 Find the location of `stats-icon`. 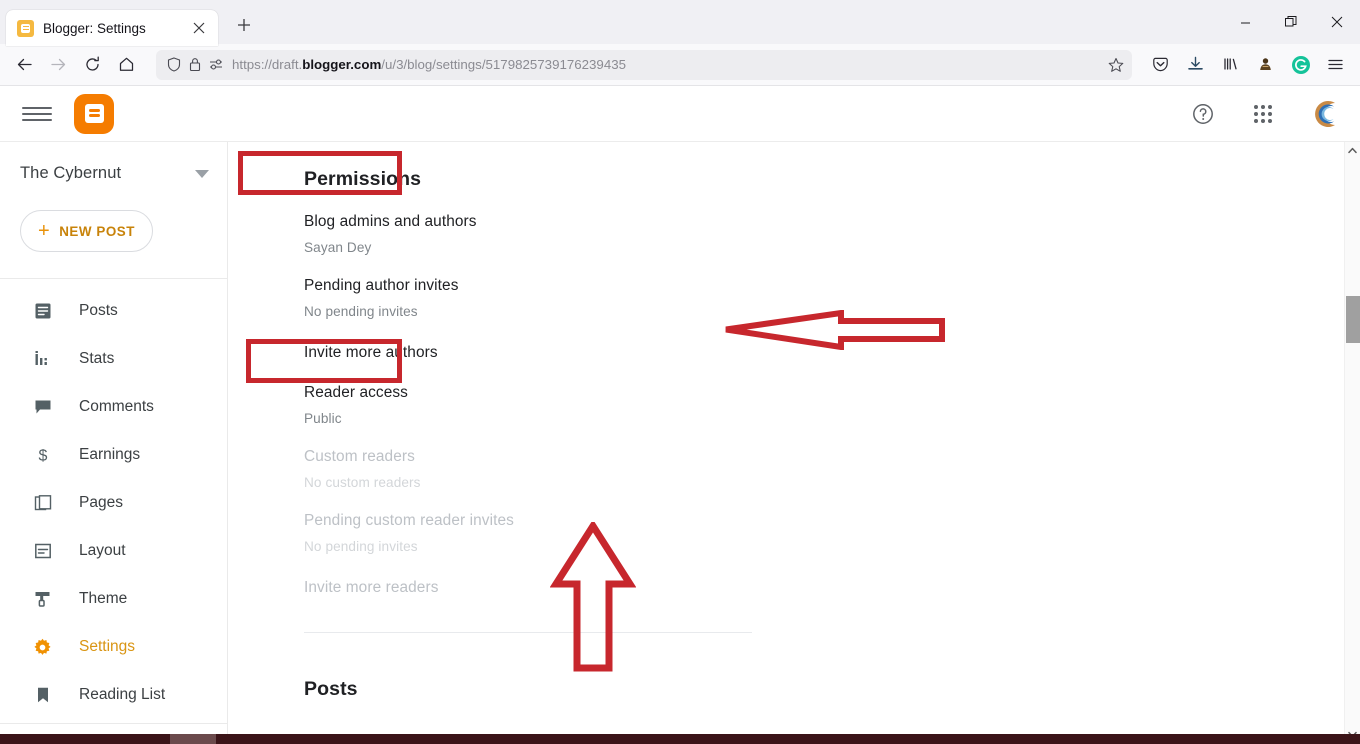

stats-icon is located at coordinates (42, 359).